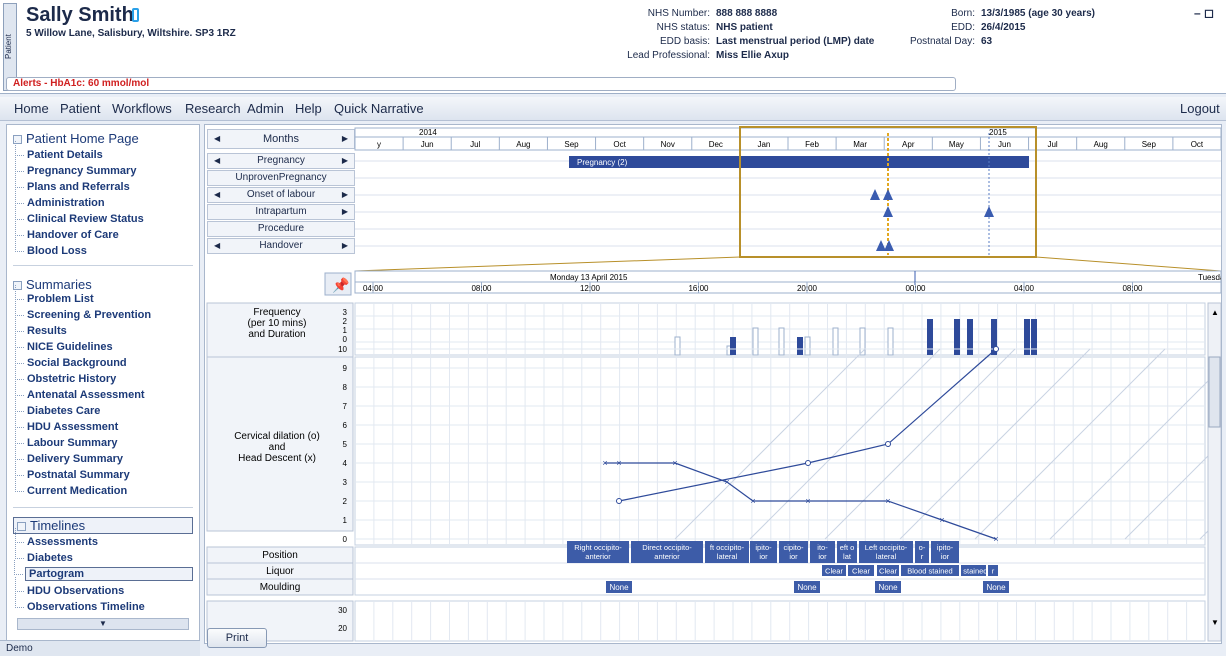 This screenshot has height=656, width=1226. Describe the element at coordinates (41, 327) in the screenshot. I see `sidebar-item-results: Results` at that location.